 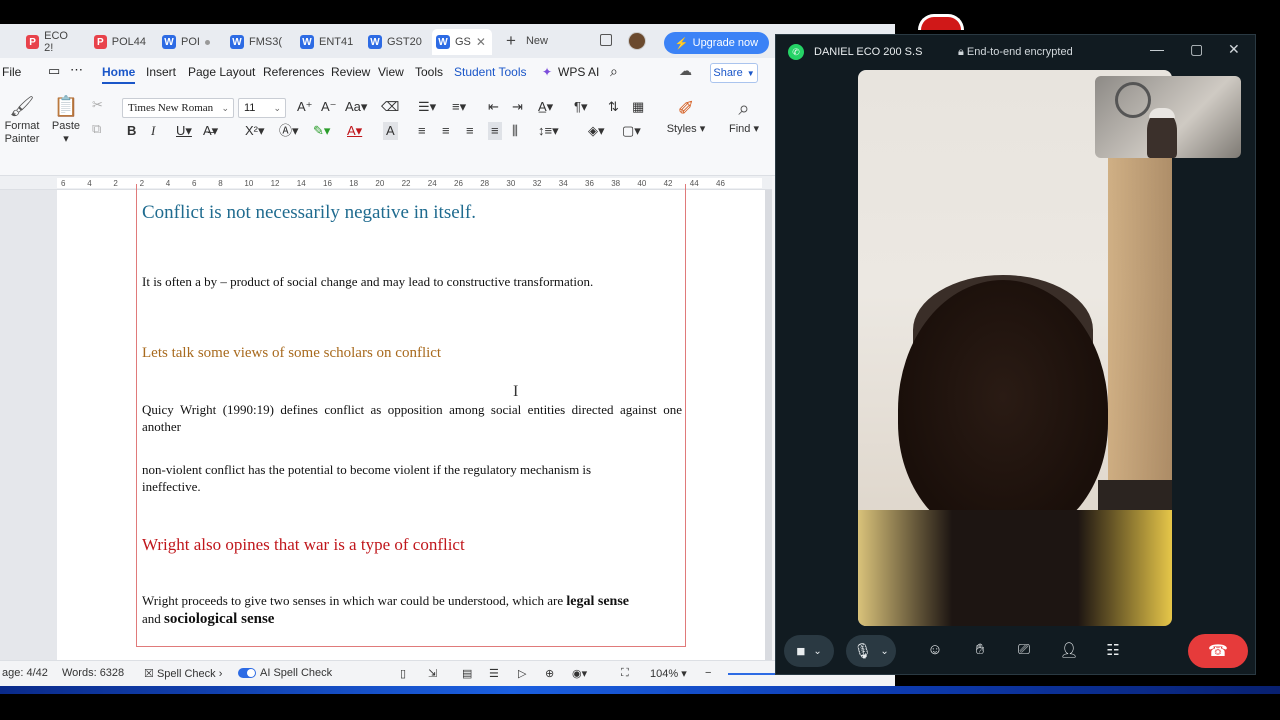 What do you see at coordinates (305, 107) in the screenshot?
I see `increase-font-icon: A⁺` at bounding box center [305, 107].